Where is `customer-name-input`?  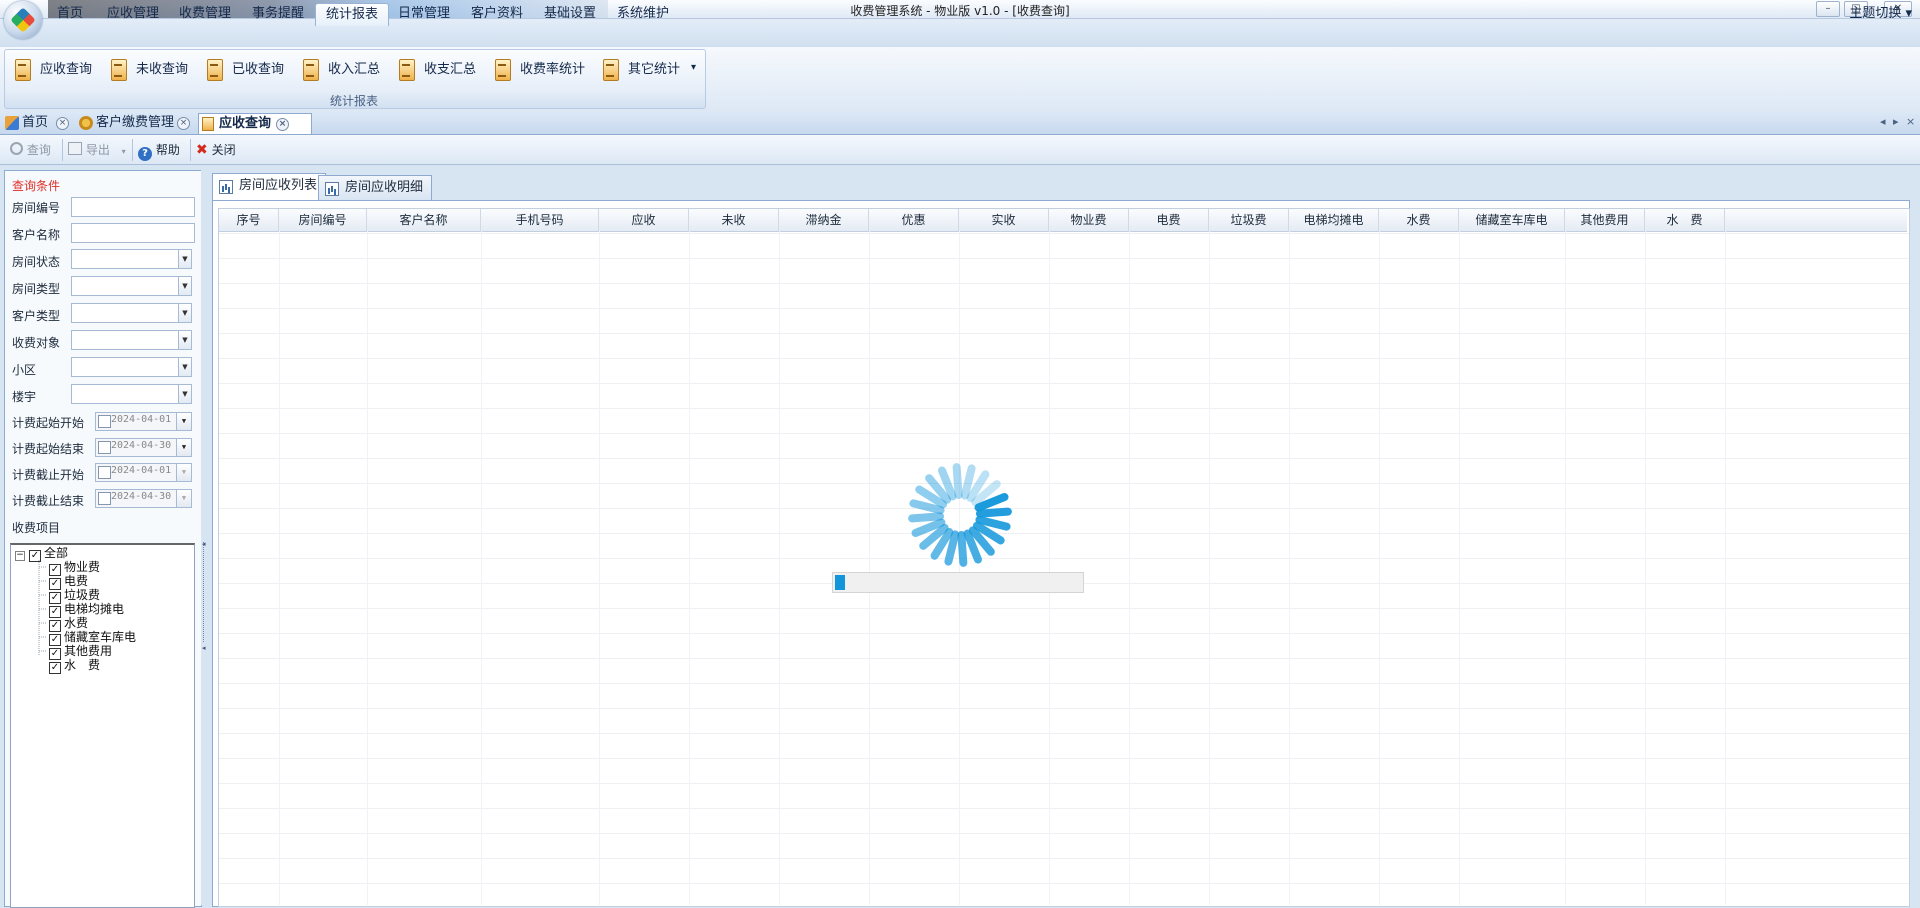
customer-name-input is located at coordinates (133, 233).